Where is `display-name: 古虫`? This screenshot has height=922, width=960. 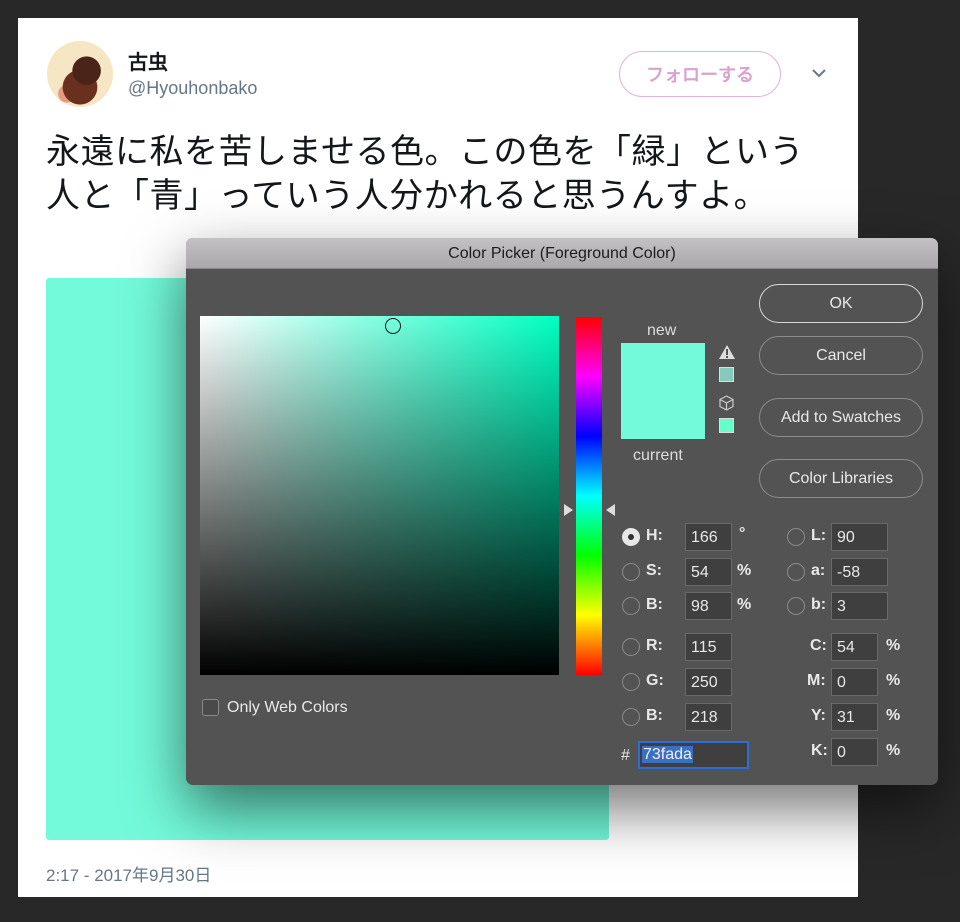 display-name: 古虫 is located at coordinates (148, 60).